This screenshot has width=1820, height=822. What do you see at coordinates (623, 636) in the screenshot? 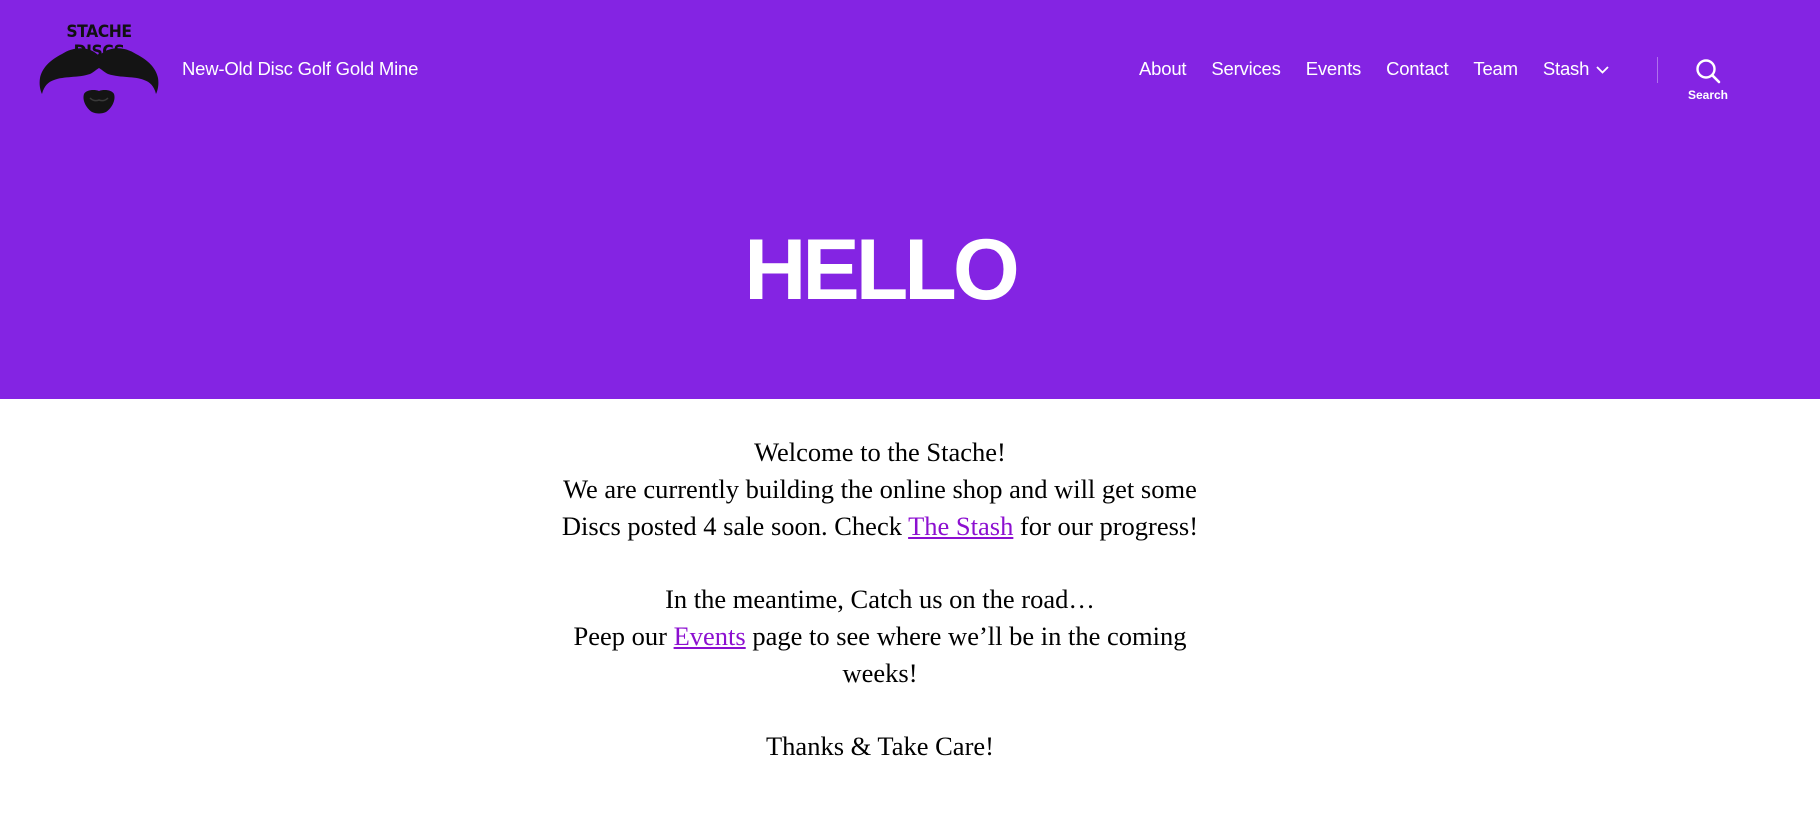
I see `events-text-before: Peep our` at bounding box center [623, 636].